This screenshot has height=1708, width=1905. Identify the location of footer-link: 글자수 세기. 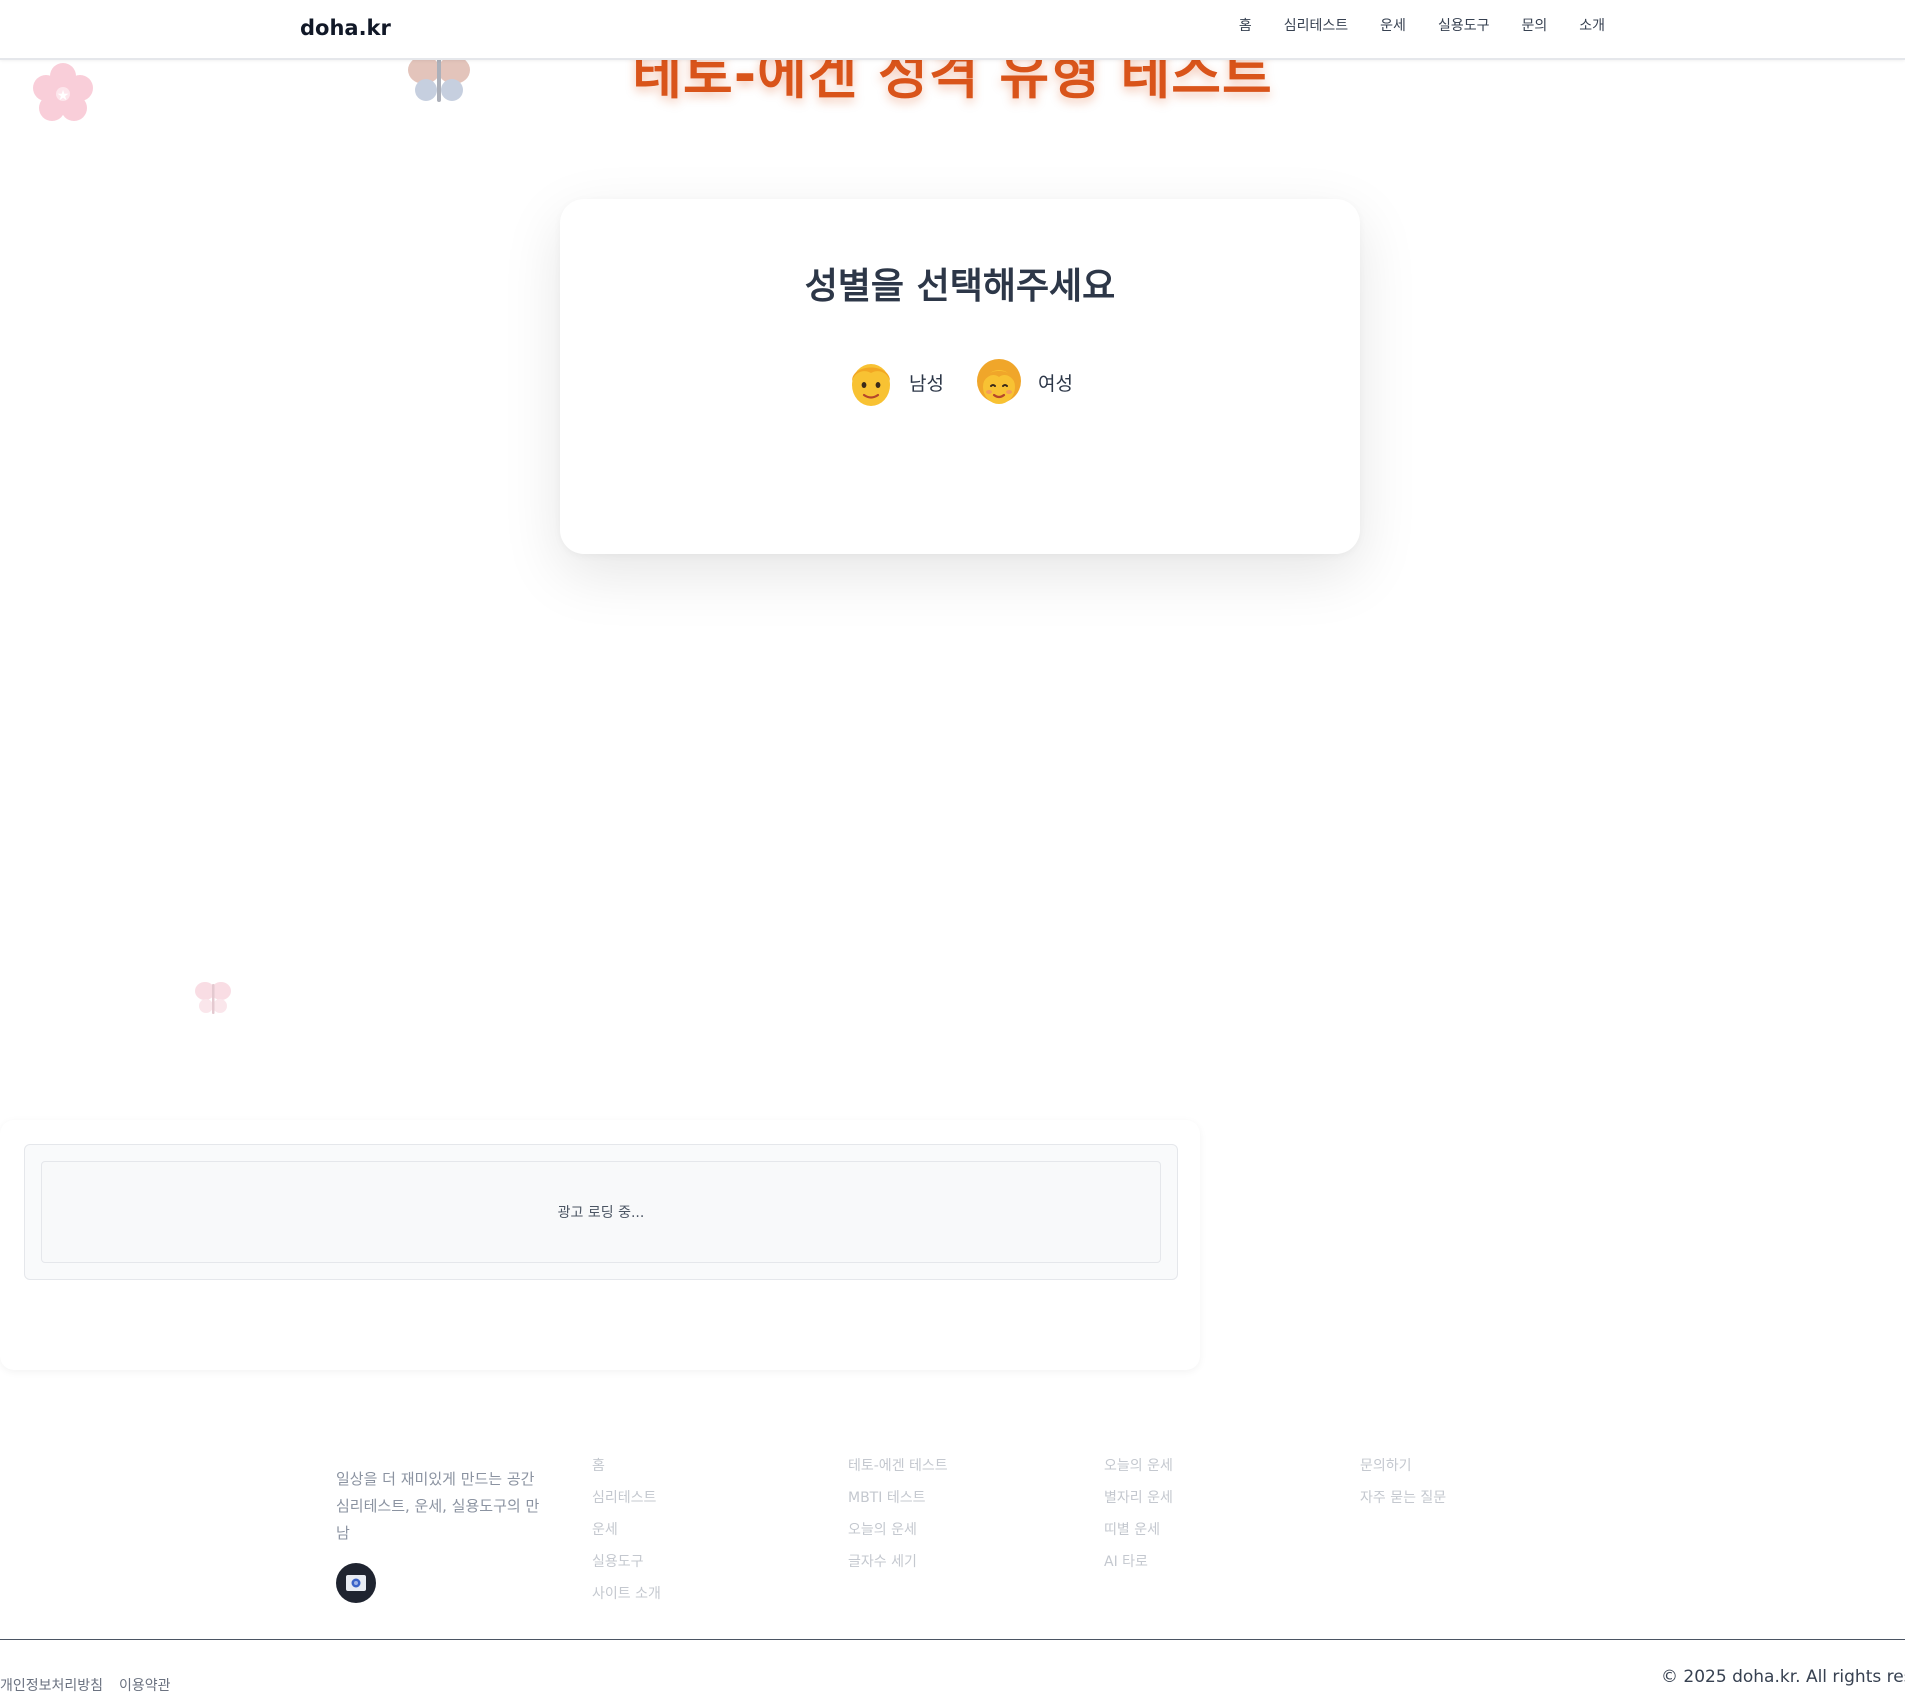
(898, 1562).